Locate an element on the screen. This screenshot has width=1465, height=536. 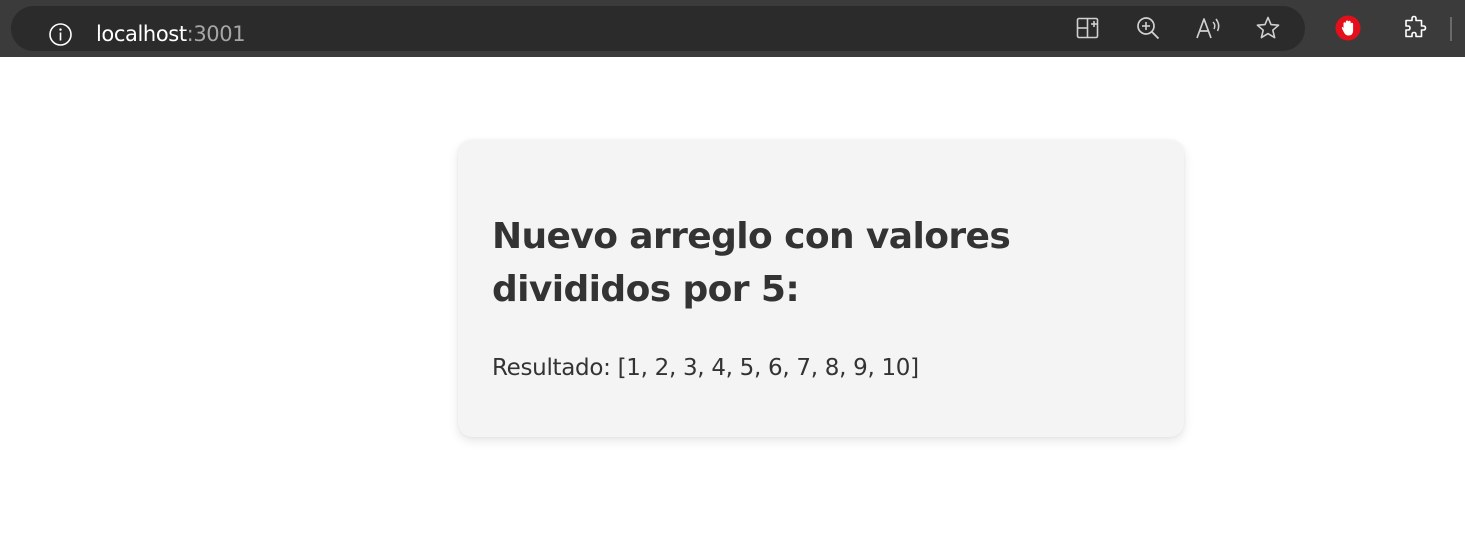
favorite-star-icon is located at coordinates (1268, 28).